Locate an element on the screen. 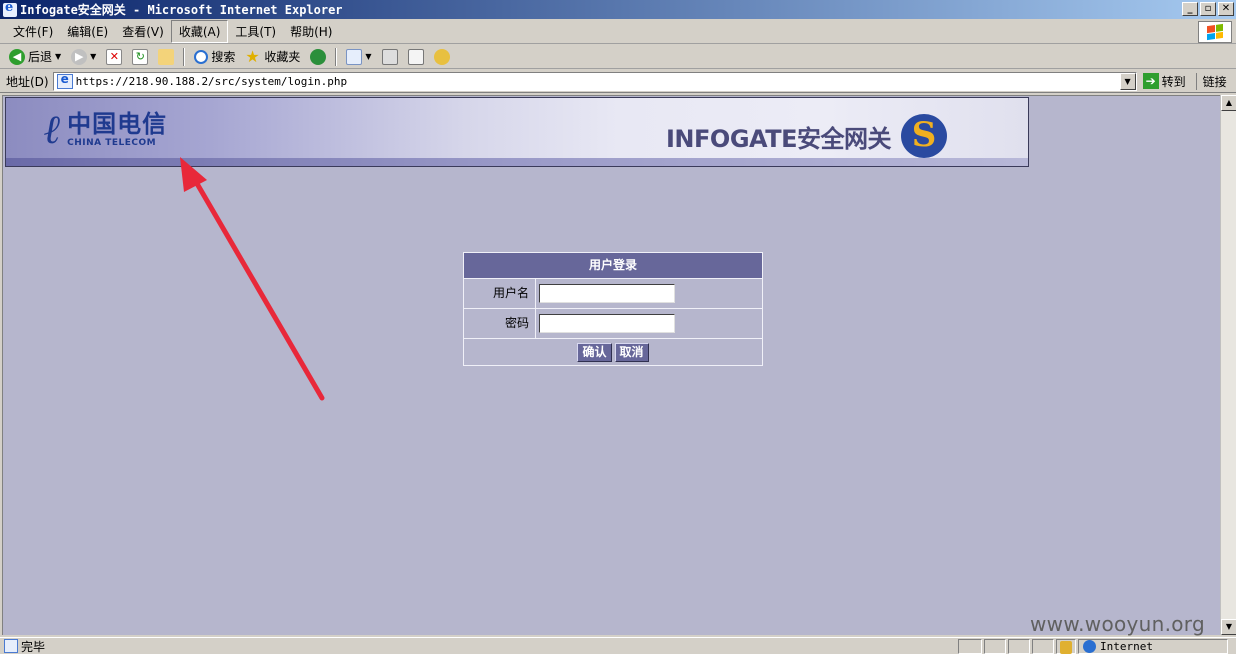 Image resolution: width=1236 pixels, height=654 pixels. status-bar: 完毕 Internet is located at coordinates (618, 645).